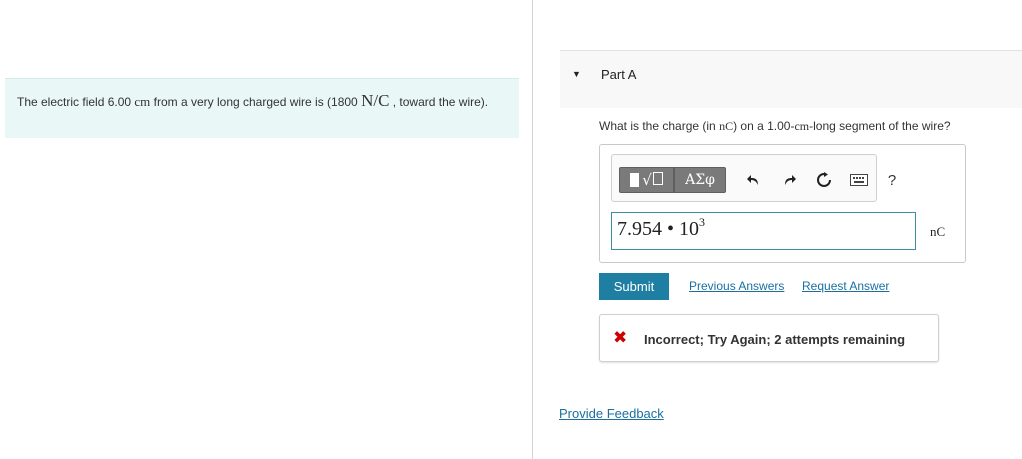 This screenshot has width=1022, height=459. I want to click on undo-icon, so click(754, 180).